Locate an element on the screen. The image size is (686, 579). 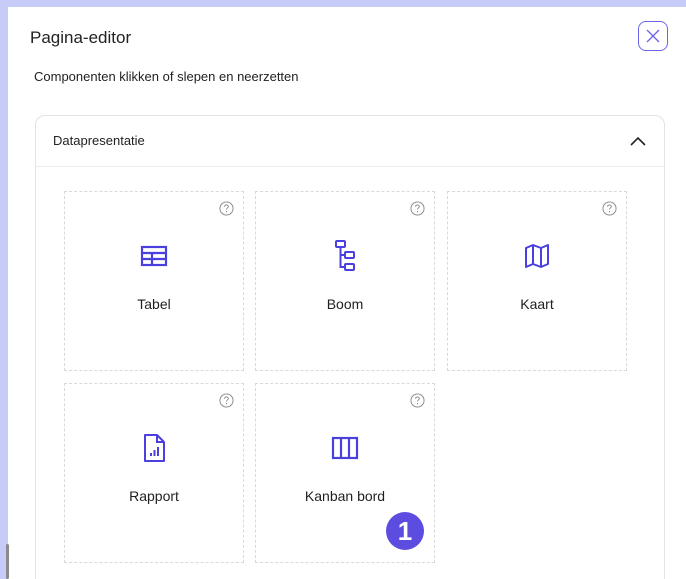
panel-title: Pagina-editor is located at coordinates (81, 37).